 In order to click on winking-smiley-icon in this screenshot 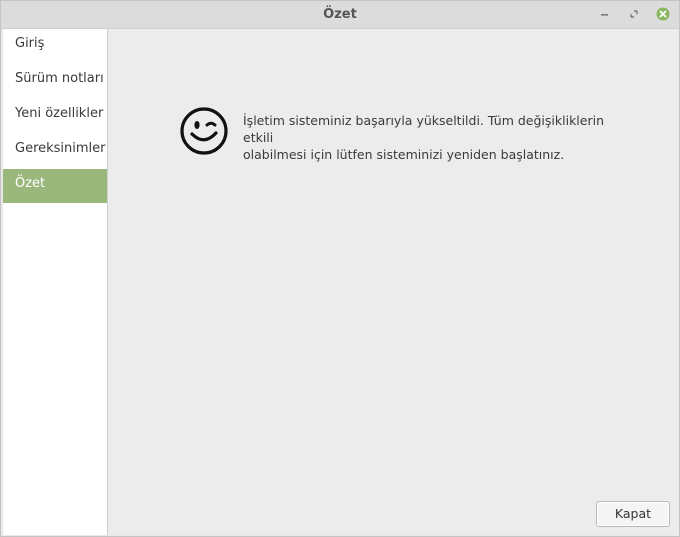, I will do `click(204, 131)`.